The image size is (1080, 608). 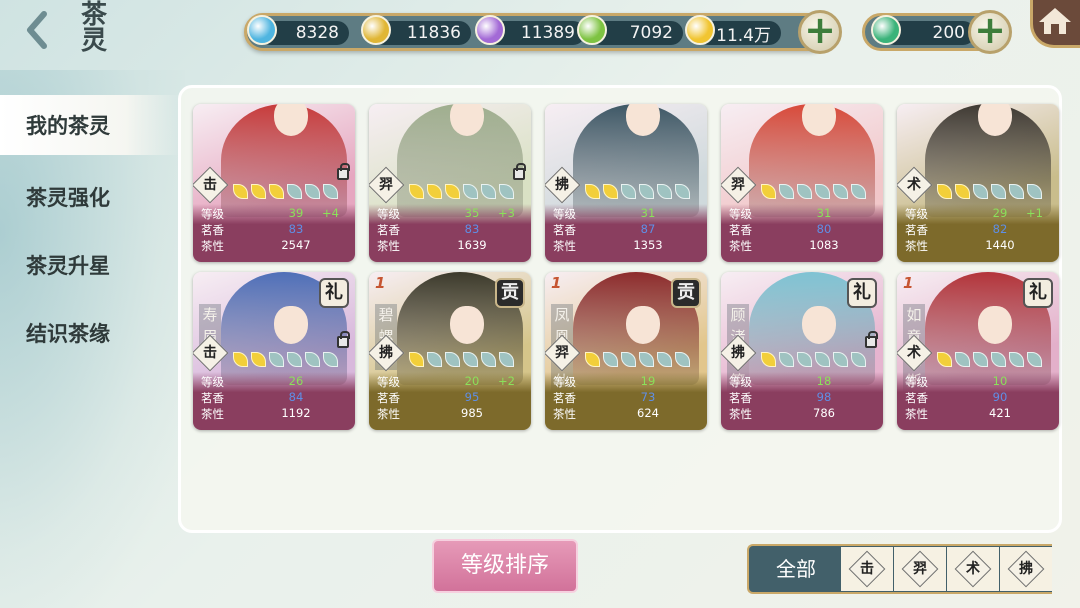 What do you see at coordinates (867, 569) in the screenshot?
I see `filter-0-button: 击` at bounding box center [867, 569].